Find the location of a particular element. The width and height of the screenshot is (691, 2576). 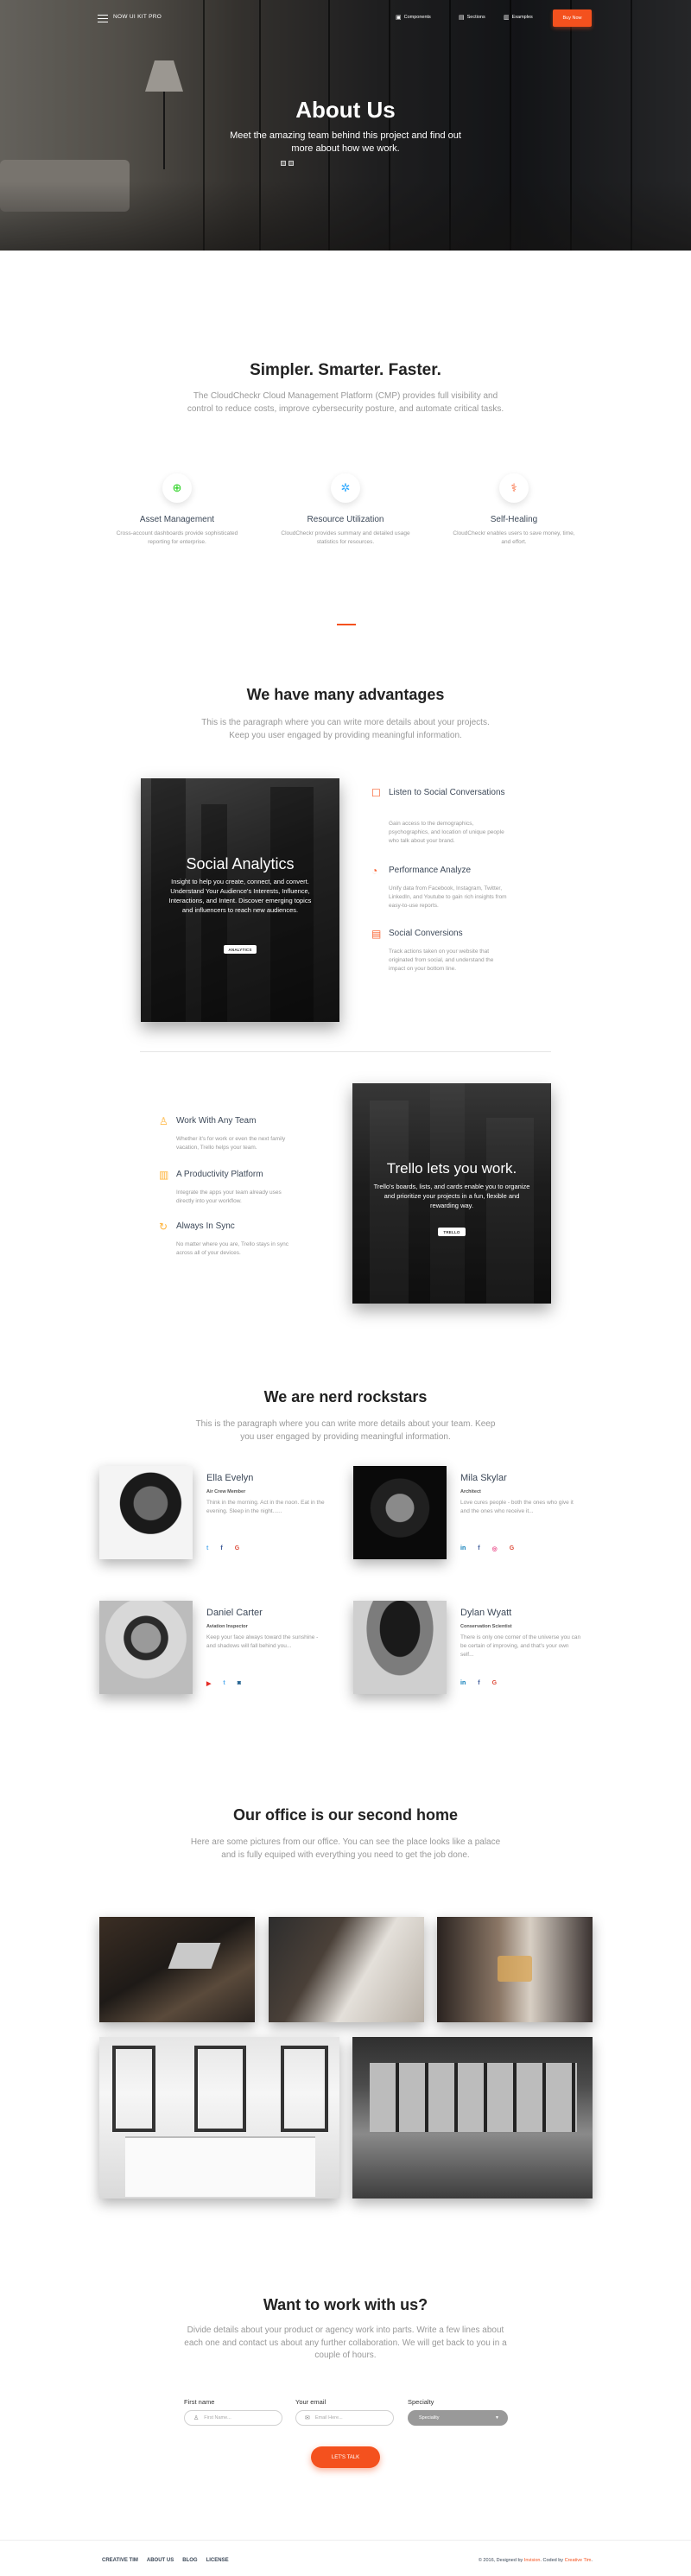

laptop-shape is located at coordinates (194, 1956).